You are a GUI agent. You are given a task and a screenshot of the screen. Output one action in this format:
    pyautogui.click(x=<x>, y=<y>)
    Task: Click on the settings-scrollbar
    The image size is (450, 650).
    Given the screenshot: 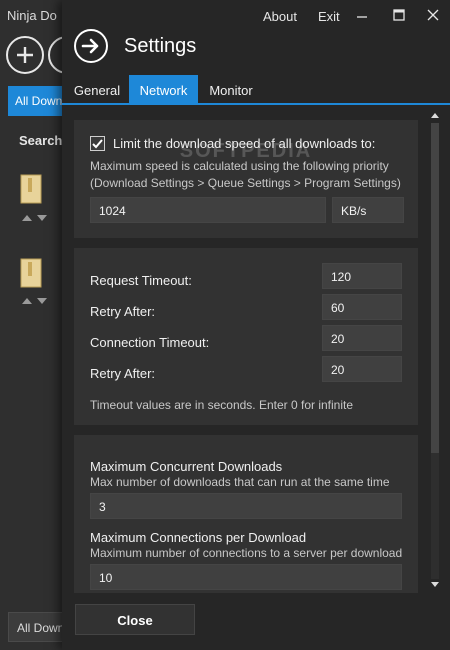 What is the action you would take?
    pyautogui.click(x=435, y=351)
    